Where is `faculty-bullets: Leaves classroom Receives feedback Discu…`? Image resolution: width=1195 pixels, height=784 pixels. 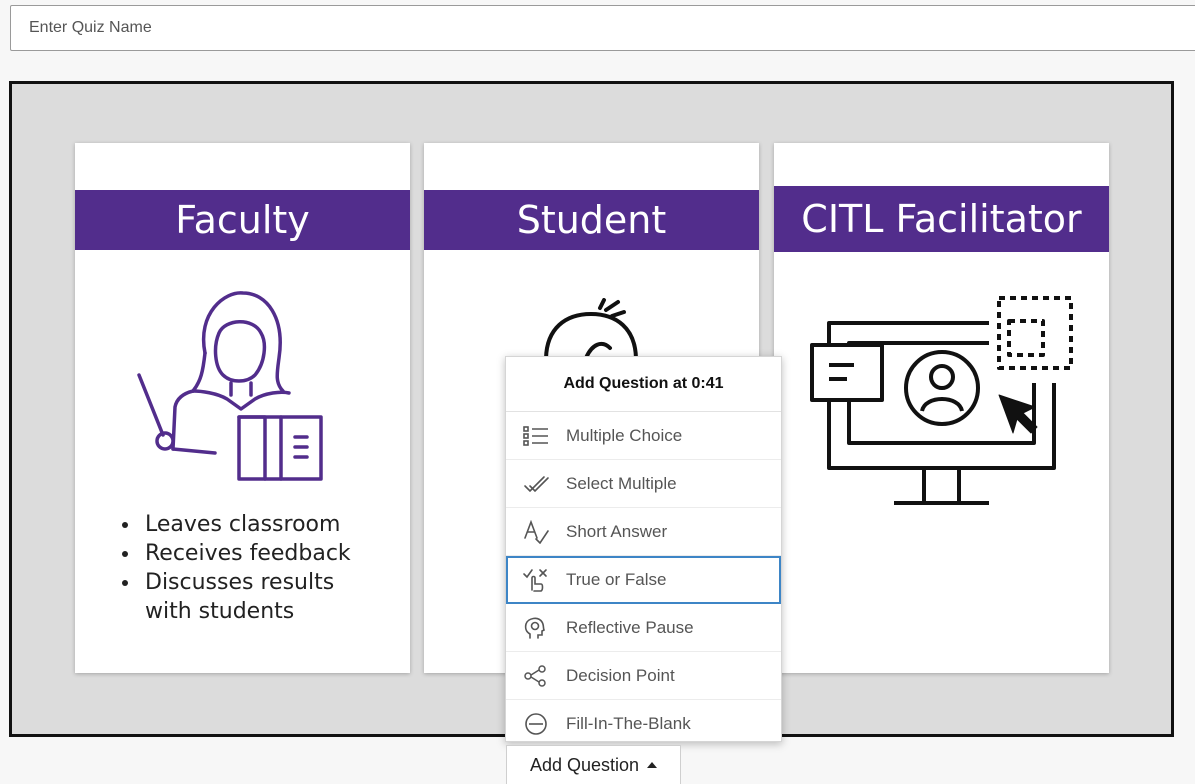 faculty-bullets: Leaves classroom Receives feedback Discu… is located at coordinates (232, 568).